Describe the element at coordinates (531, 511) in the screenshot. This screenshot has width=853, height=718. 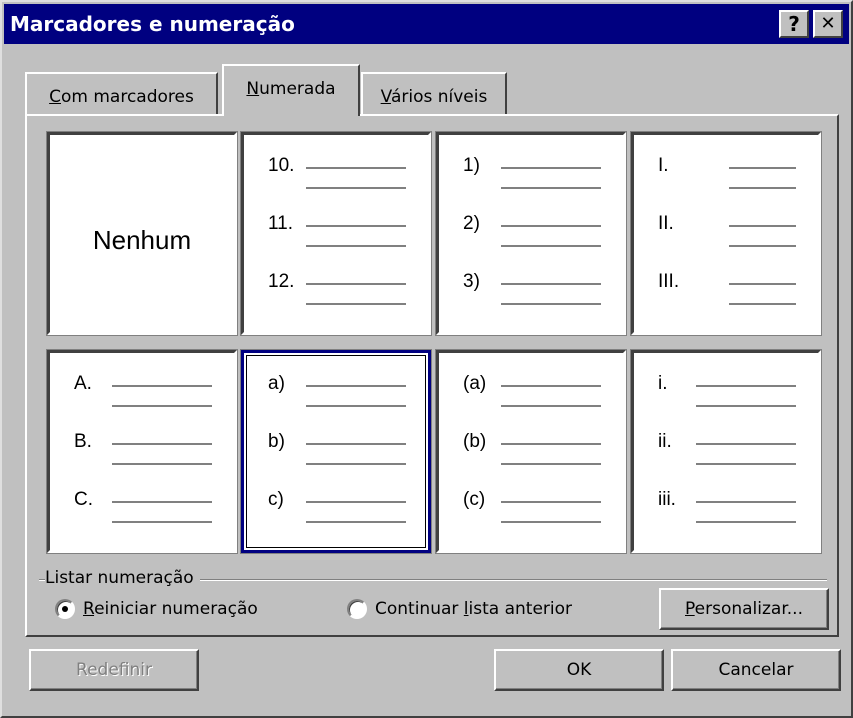
I see `preview-row: (c)` at that location.